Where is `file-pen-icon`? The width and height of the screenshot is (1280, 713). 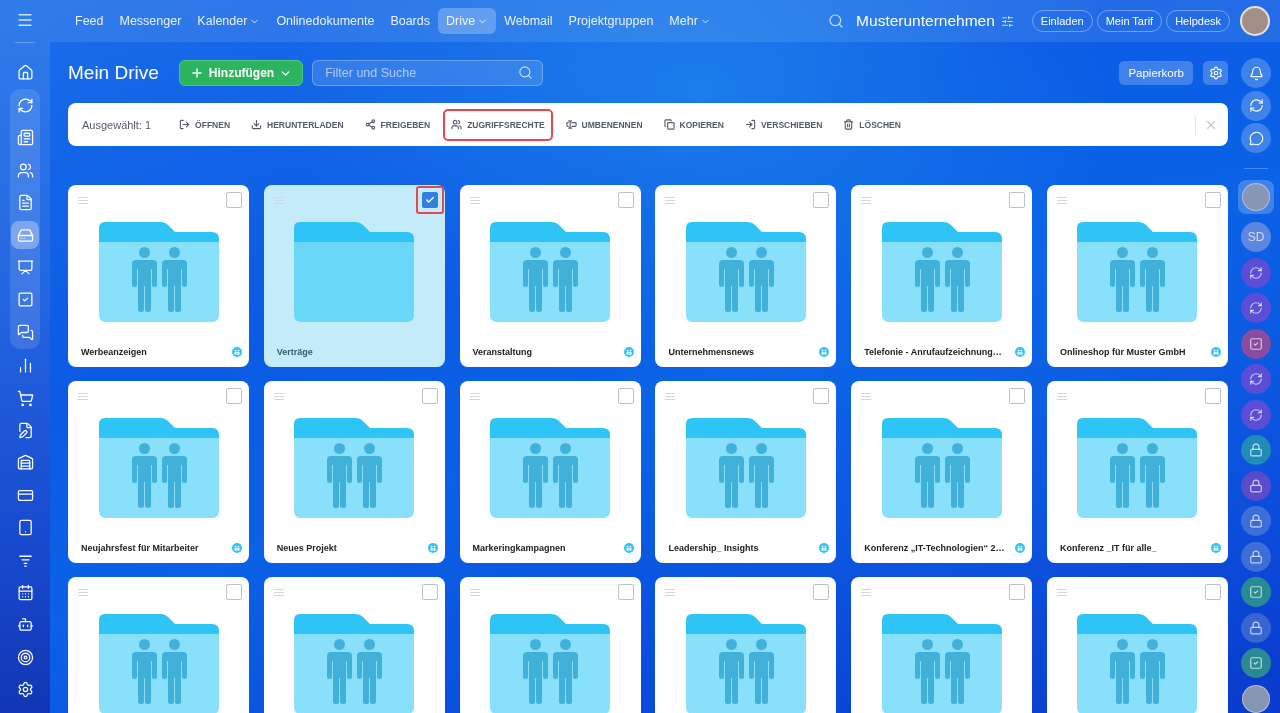
file-pen-icon is located at coordinates (25, 430).